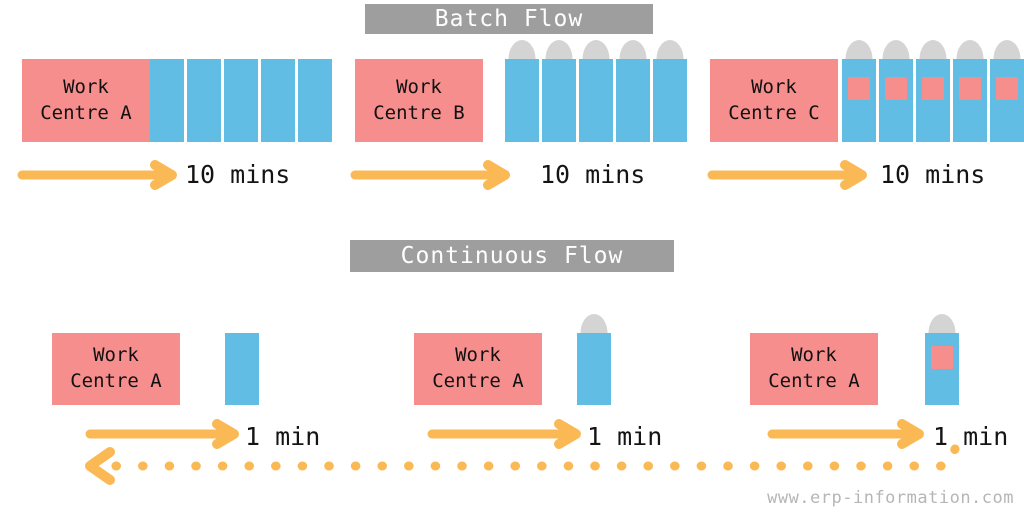 The height and width of the screenshot is (512, 1024). Describe the element at coordinates (593, 174) in the screenshot. I see `time-label-batch-b: 10 mins` at that location.